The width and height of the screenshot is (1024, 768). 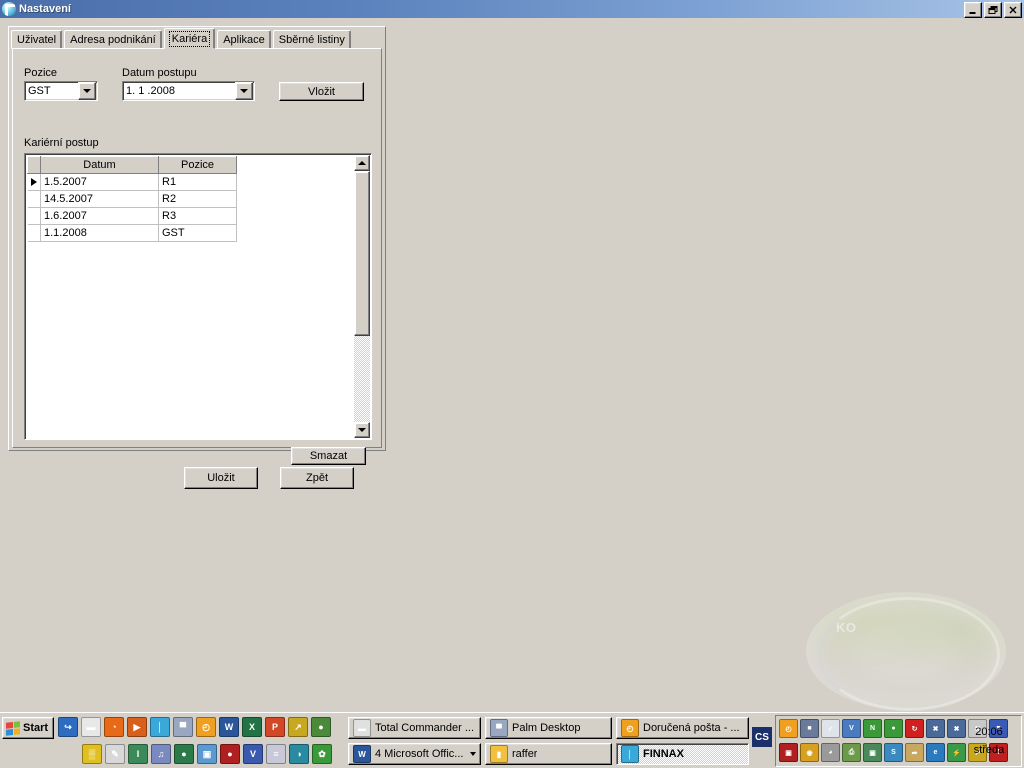 What do you see at coordinates (362, 430) in the screenshot?
I see `scroll-down-button` at bounding box center [362, 430].